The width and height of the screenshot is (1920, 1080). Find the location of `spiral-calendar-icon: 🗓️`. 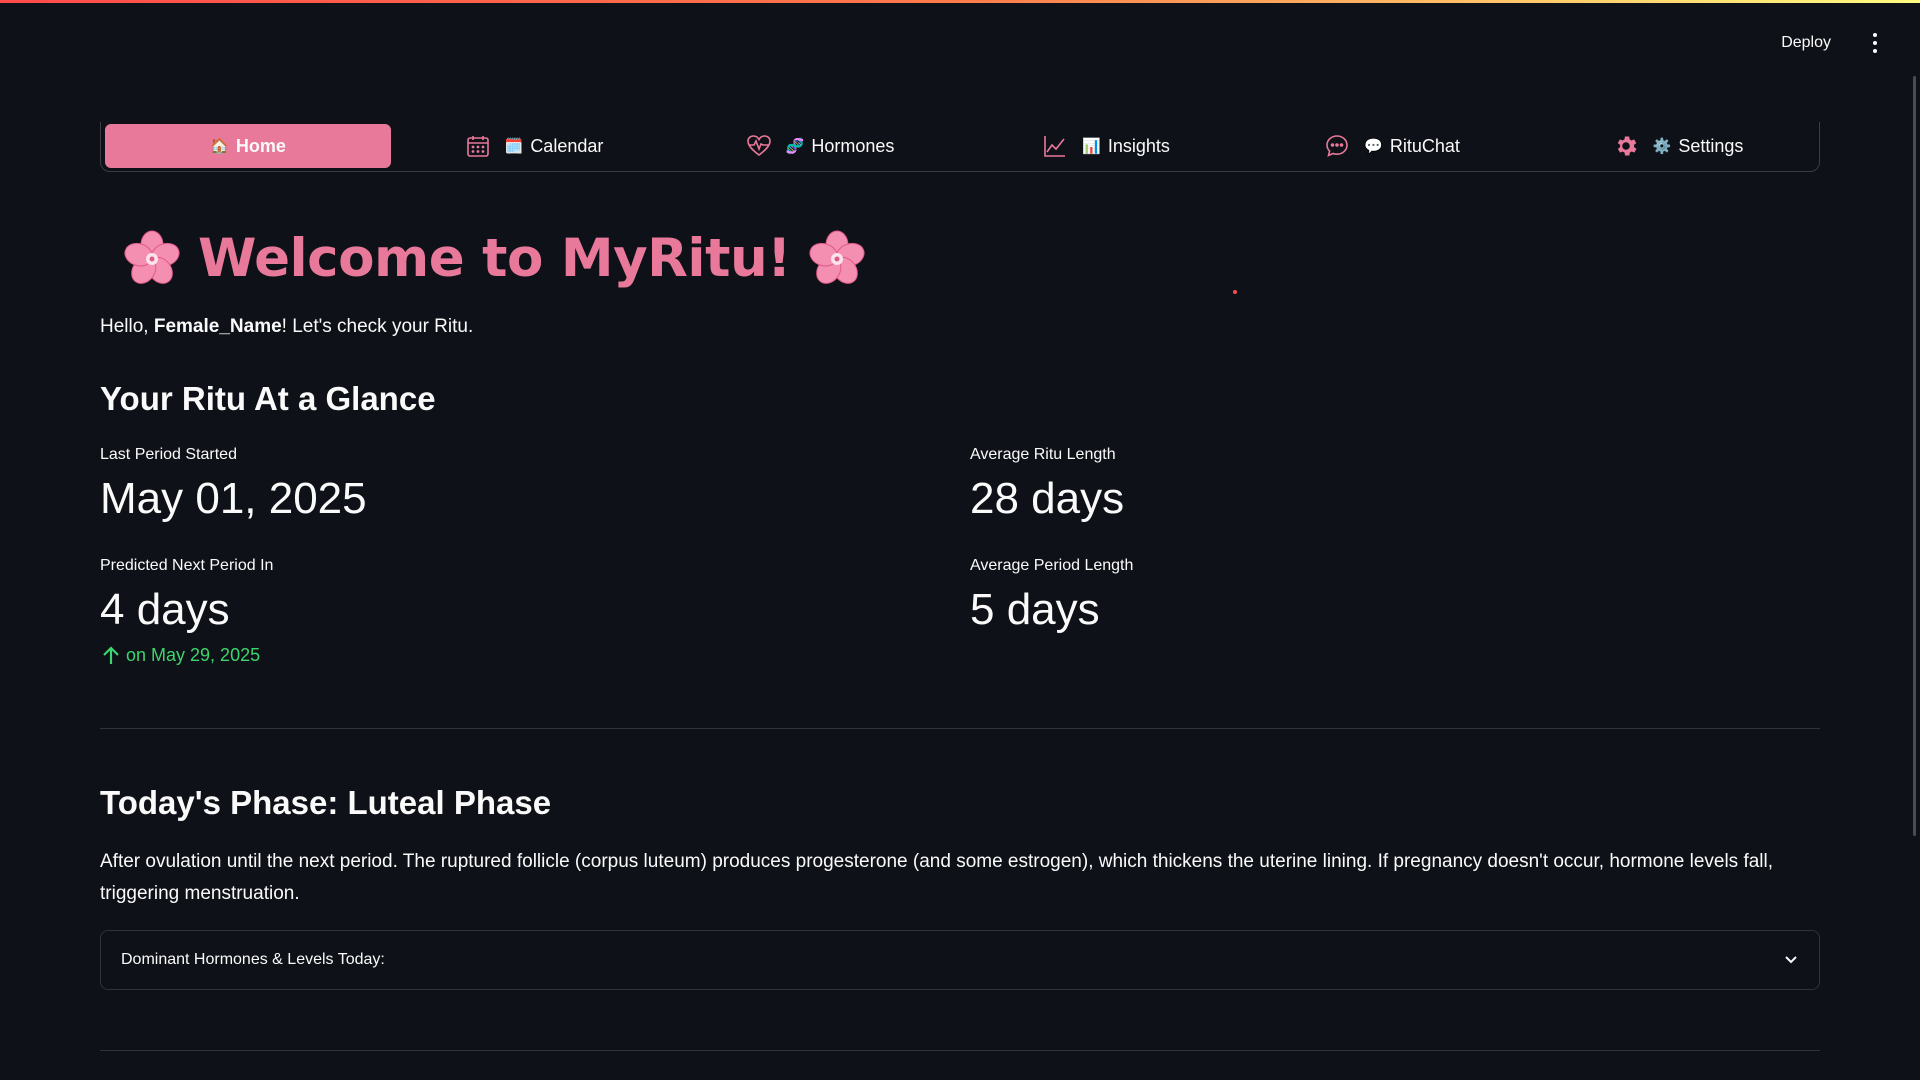

spiral-calendar-icon: 🗓️ is located at coordinates (514, 146).